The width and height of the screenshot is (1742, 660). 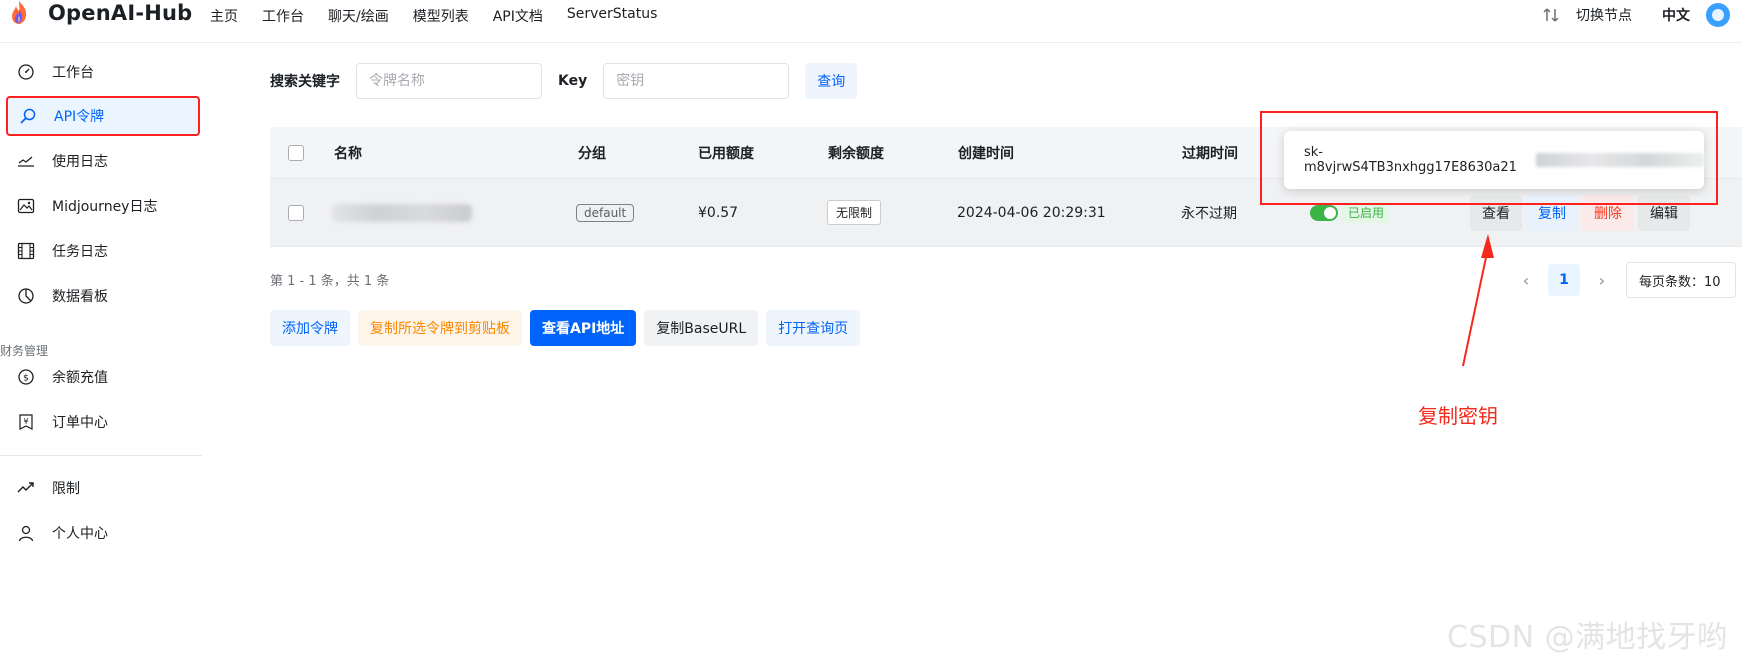 I want to click on language-select: 中文, so click(x=1676, y=15).